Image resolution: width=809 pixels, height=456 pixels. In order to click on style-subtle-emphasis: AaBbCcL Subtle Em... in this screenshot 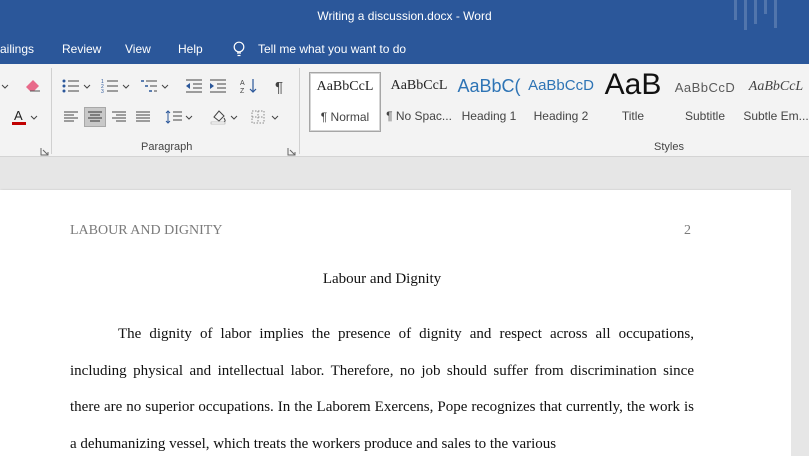, I will do `click(776, 102)`.